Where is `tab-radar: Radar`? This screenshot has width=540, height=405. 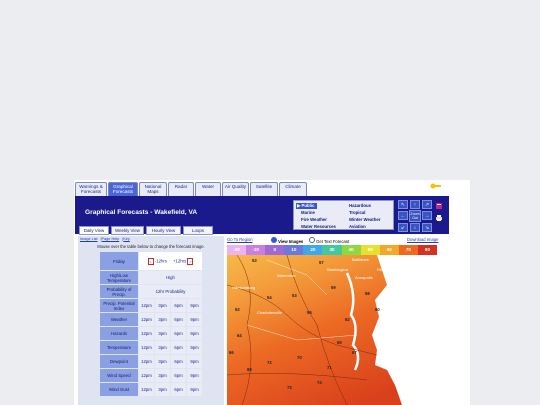 tab-radar: Radar is located at coordinates (181, 189).